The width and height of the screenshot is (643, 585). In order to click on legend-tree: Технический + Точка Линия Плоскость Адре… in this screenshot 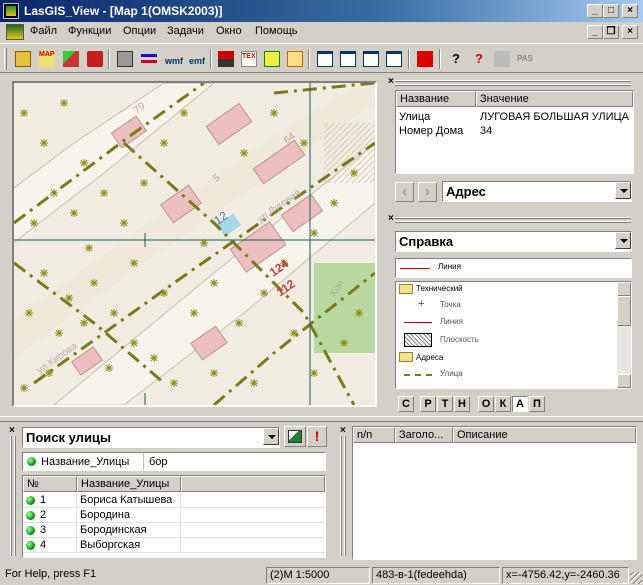, I will do `click(513, 335)`.